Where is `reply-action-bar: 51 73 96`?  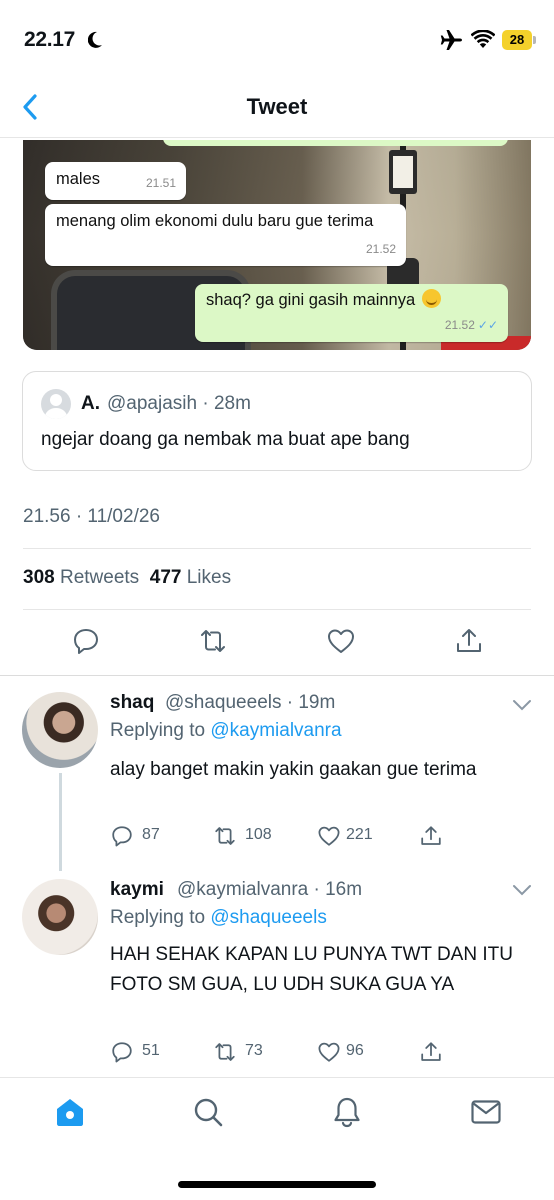 reply-action-bar: 51 73 96 is located at coordinates (310, 1051).